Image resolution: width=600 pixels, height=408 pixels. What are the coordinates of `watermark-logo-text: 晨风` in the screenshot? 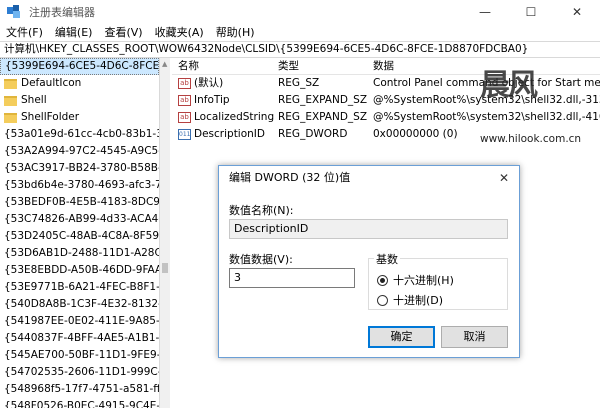 It's located at (509, 85).